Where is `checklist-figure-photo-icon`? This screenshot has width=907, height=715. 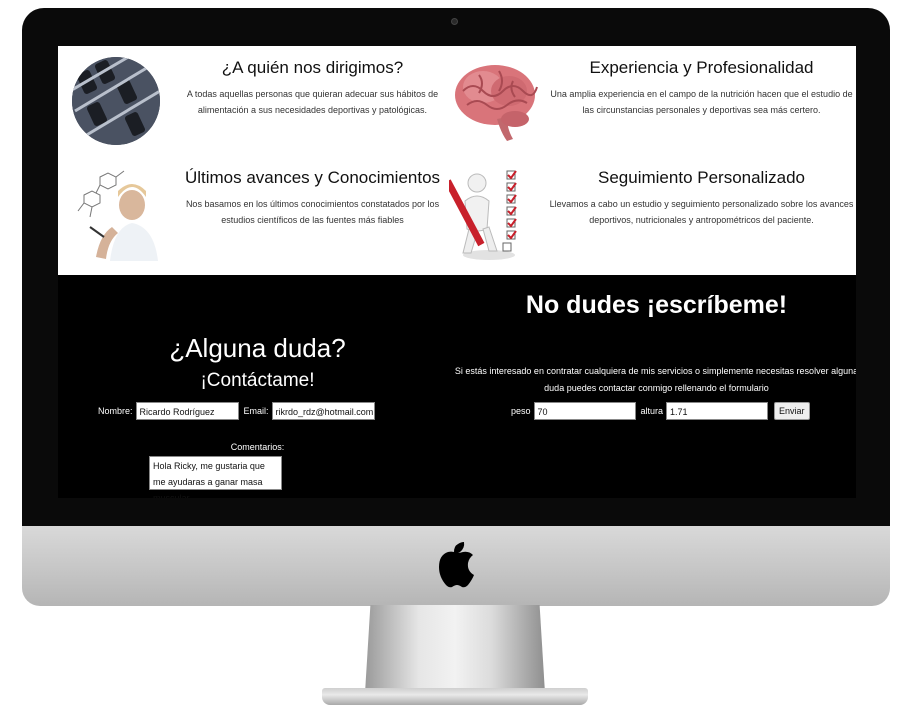 checklist-figure-photo-icon is located at coordinates (492, 211).